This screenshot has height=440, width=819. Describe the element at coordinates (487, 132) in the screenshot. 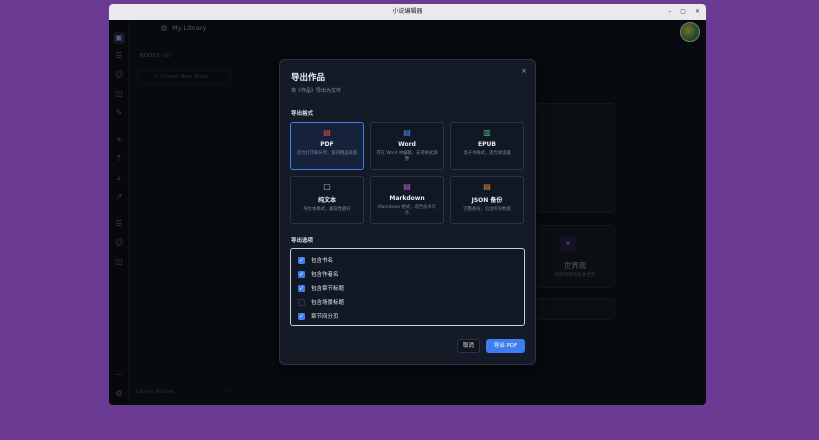

I see `book-open-icon: ▥` at that location.